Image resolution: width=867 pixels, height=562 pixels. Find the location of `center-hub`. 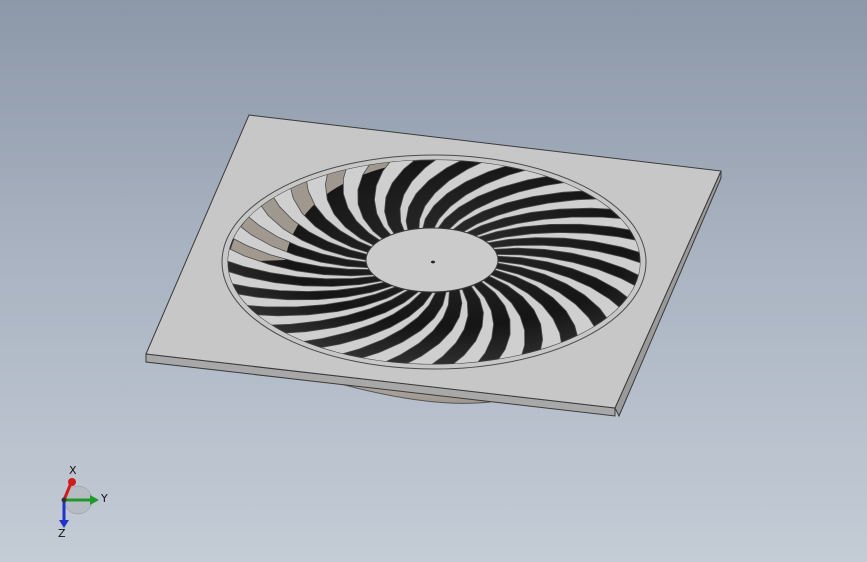

center-hub is located at coordinates (432, 260).